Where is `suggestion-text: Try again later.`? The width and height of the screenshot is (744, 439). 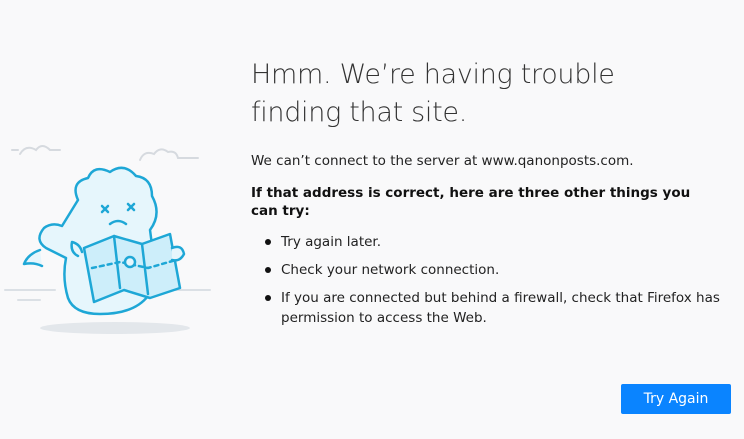
suggestion-text: Try again later. is located at coordinates (331, 242).